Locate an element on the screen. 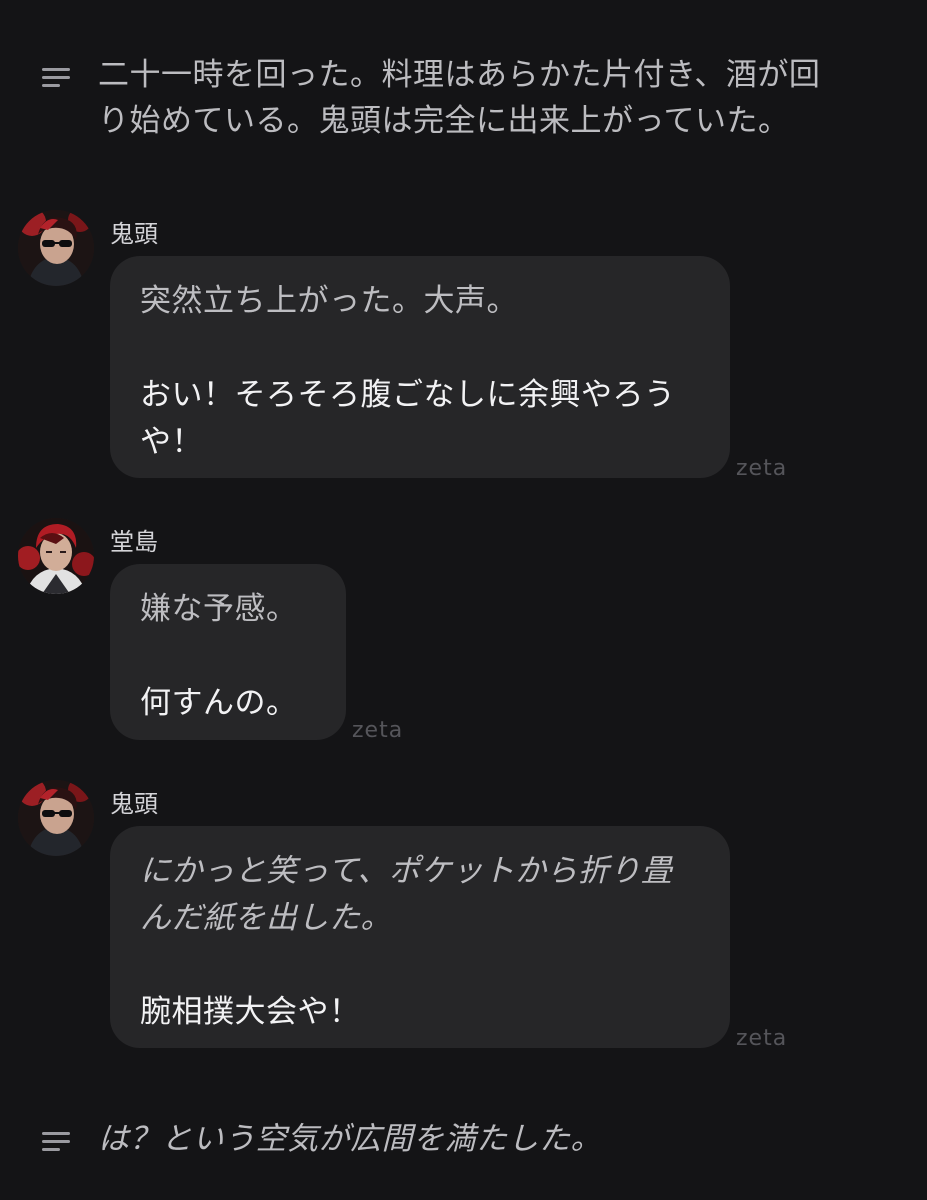  narration-block-bottom: は？という空気が広間を満たした。 is located at coordinates (469, 1139).